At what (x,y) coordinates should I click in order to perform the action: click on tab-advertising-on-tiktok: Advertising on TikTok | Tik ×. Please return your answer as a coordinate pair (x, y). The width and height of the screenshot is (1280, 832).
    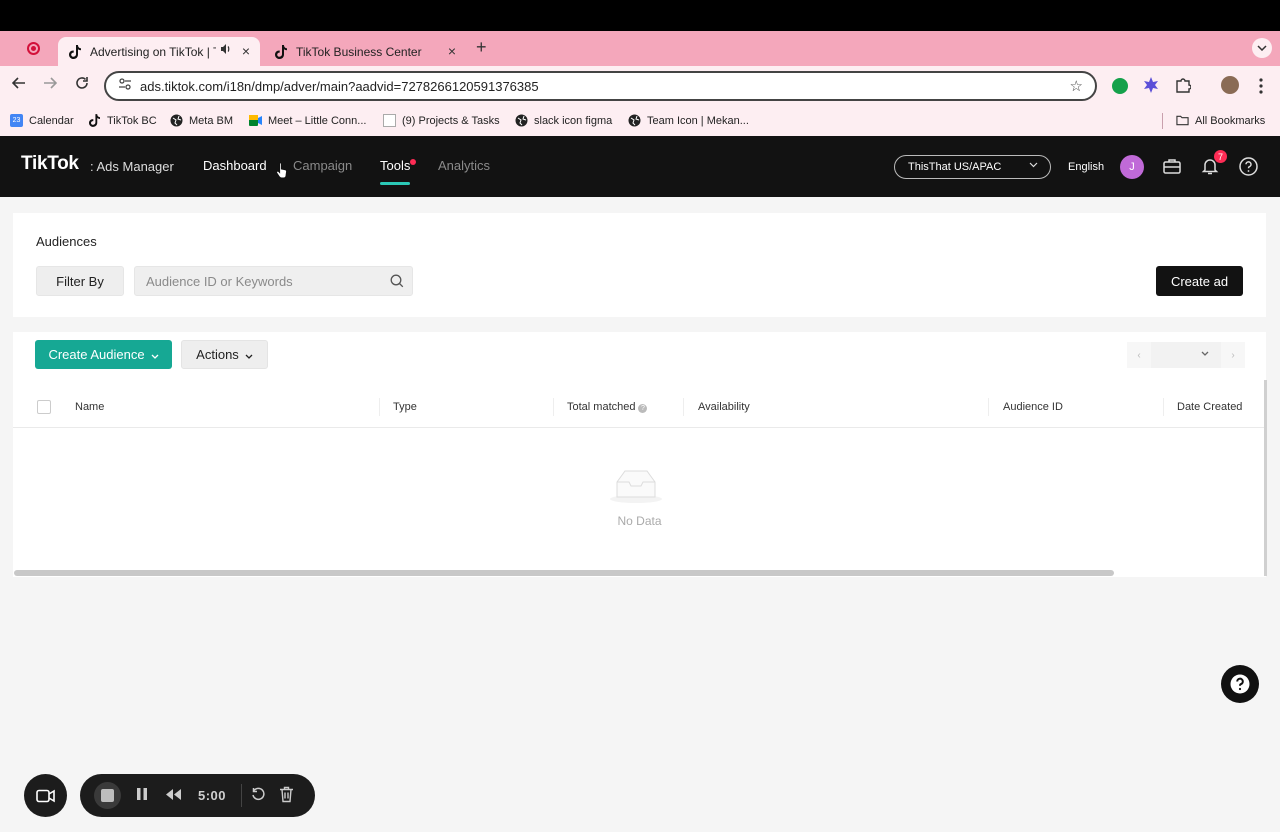
    Looking at the image, I should click on (159, 51).